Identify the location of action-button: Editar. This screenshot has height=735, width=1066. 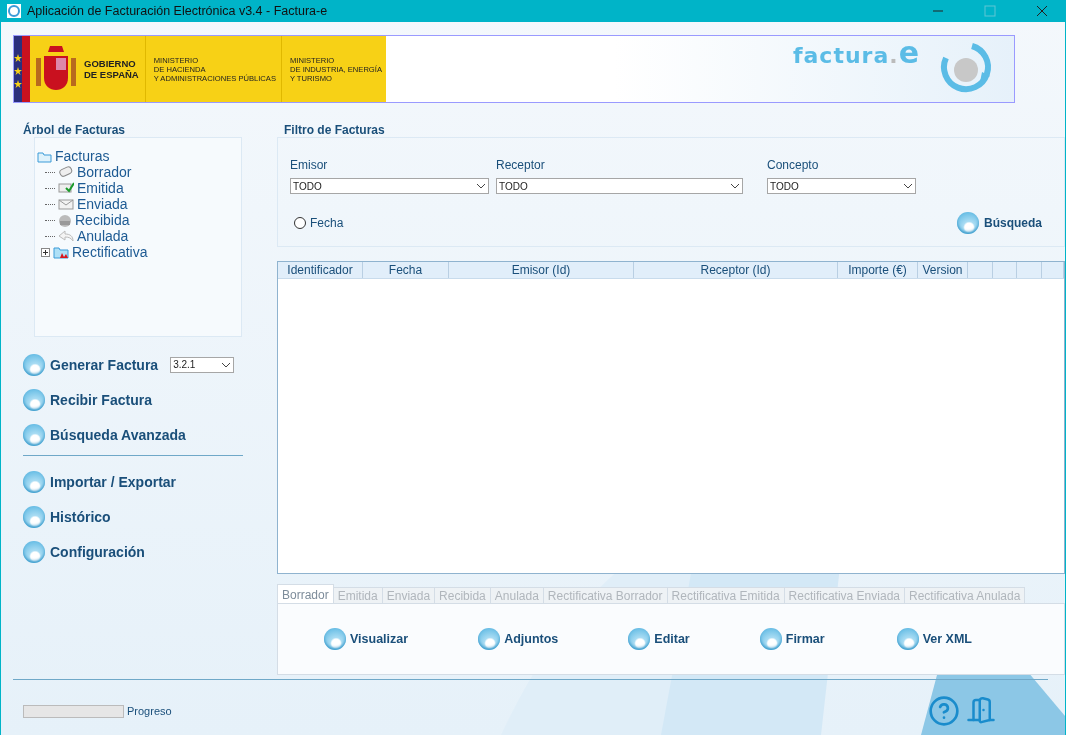
(659, 639).